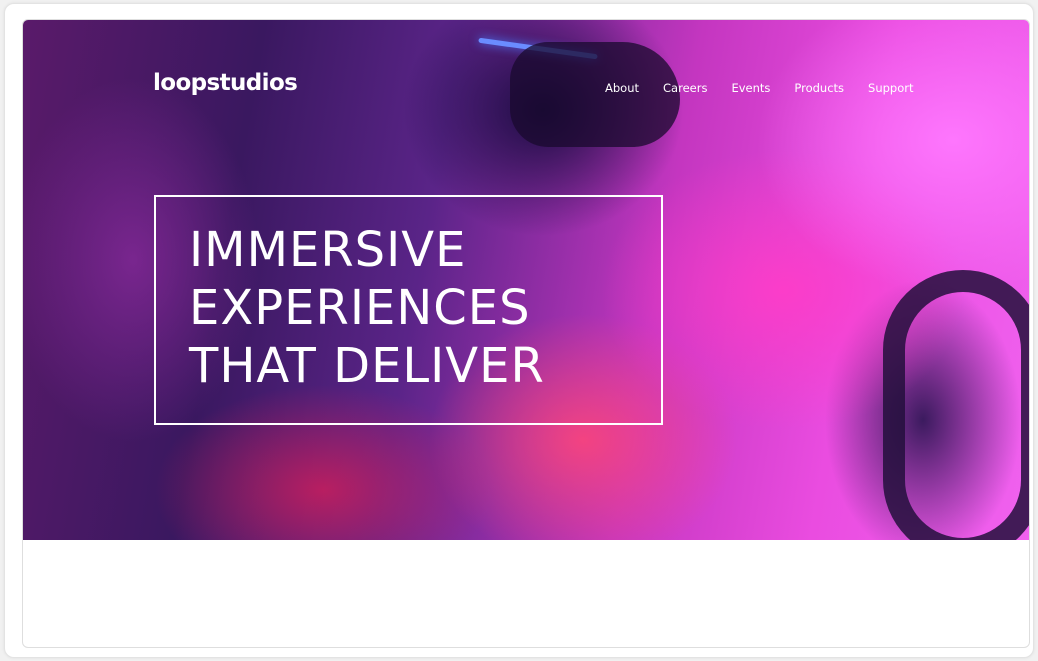 The image size is (1038, 661). What do you see at coordinates (750, 88) in the screenshot?
I see `nav-link-events: Events` at bounding box center [750, 88].